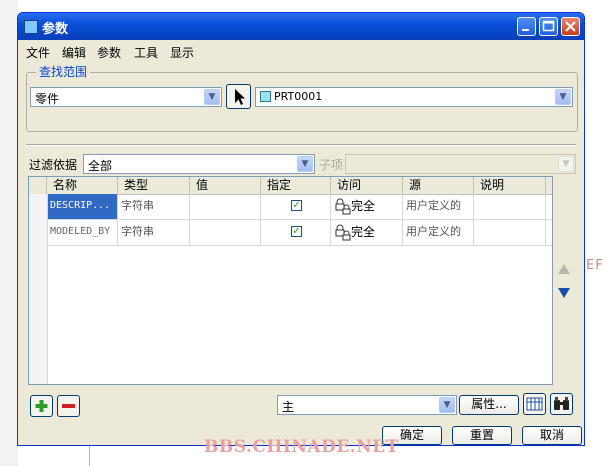 The image size is (603, 466). What do you see at coordinates (301, 447) in the screenshot?
I see `watermark-text: BBS.CHINADE.NET` at bounding box center [301, 447].